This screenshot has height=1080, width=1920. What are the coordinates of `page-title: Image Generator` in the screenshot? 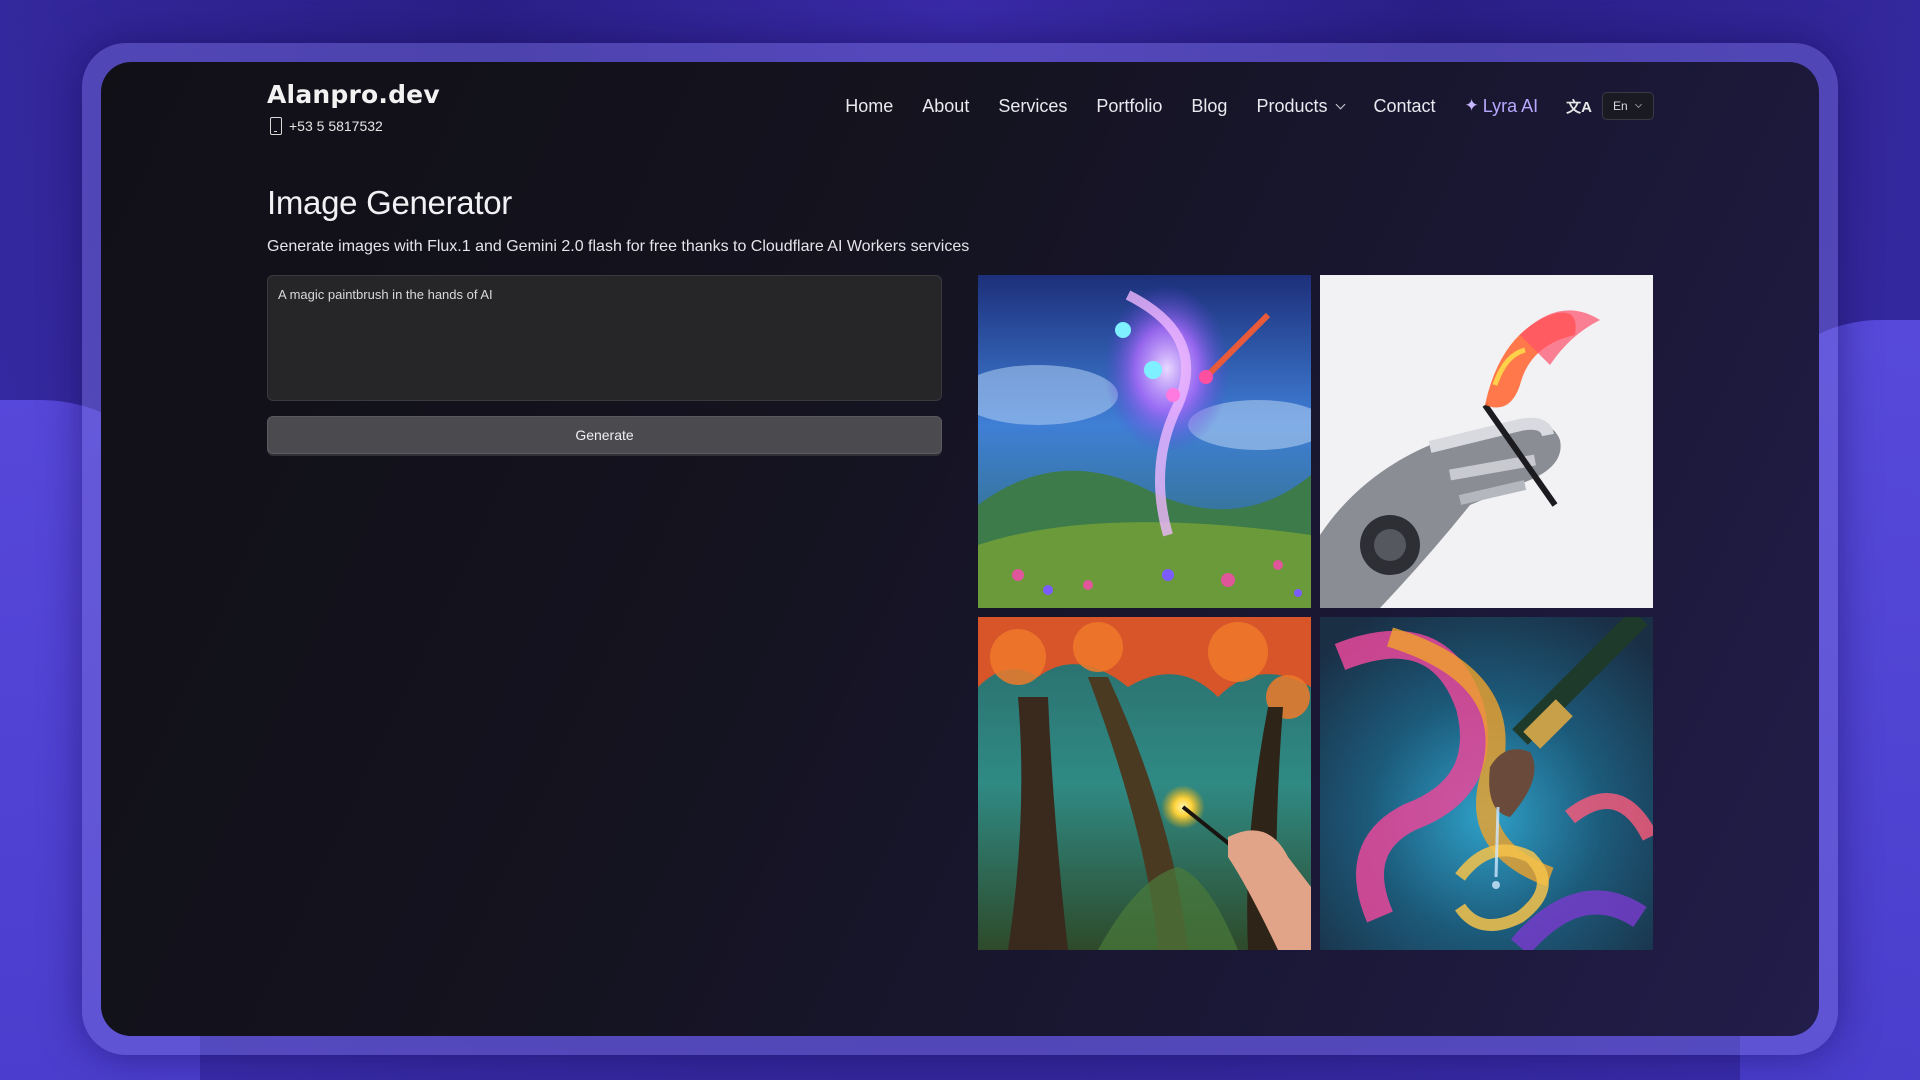 It's located at (389, 202).